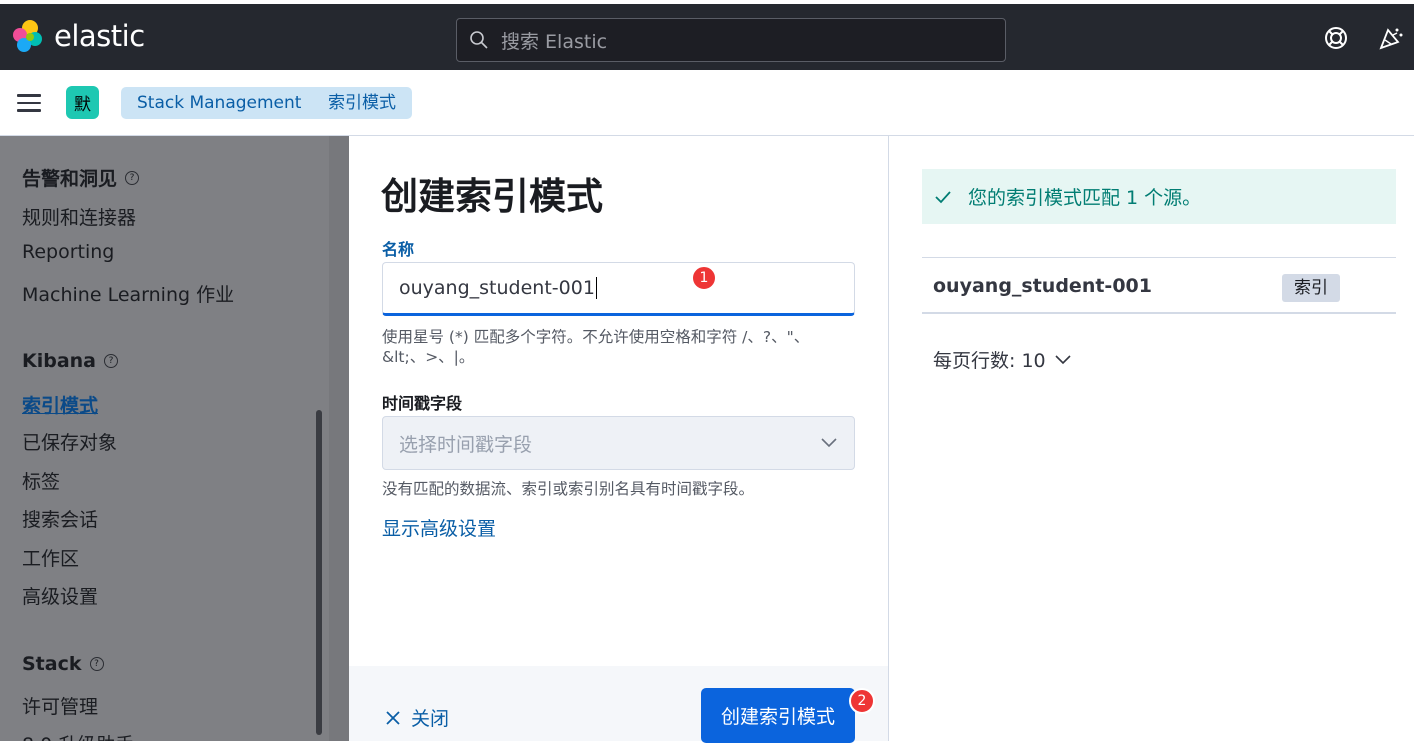 The image size is (1414, 743). Describe the element at coordinates (554, 41) in the screenshot. I see `search-placeholder: 搜索 Elastic` at that location.